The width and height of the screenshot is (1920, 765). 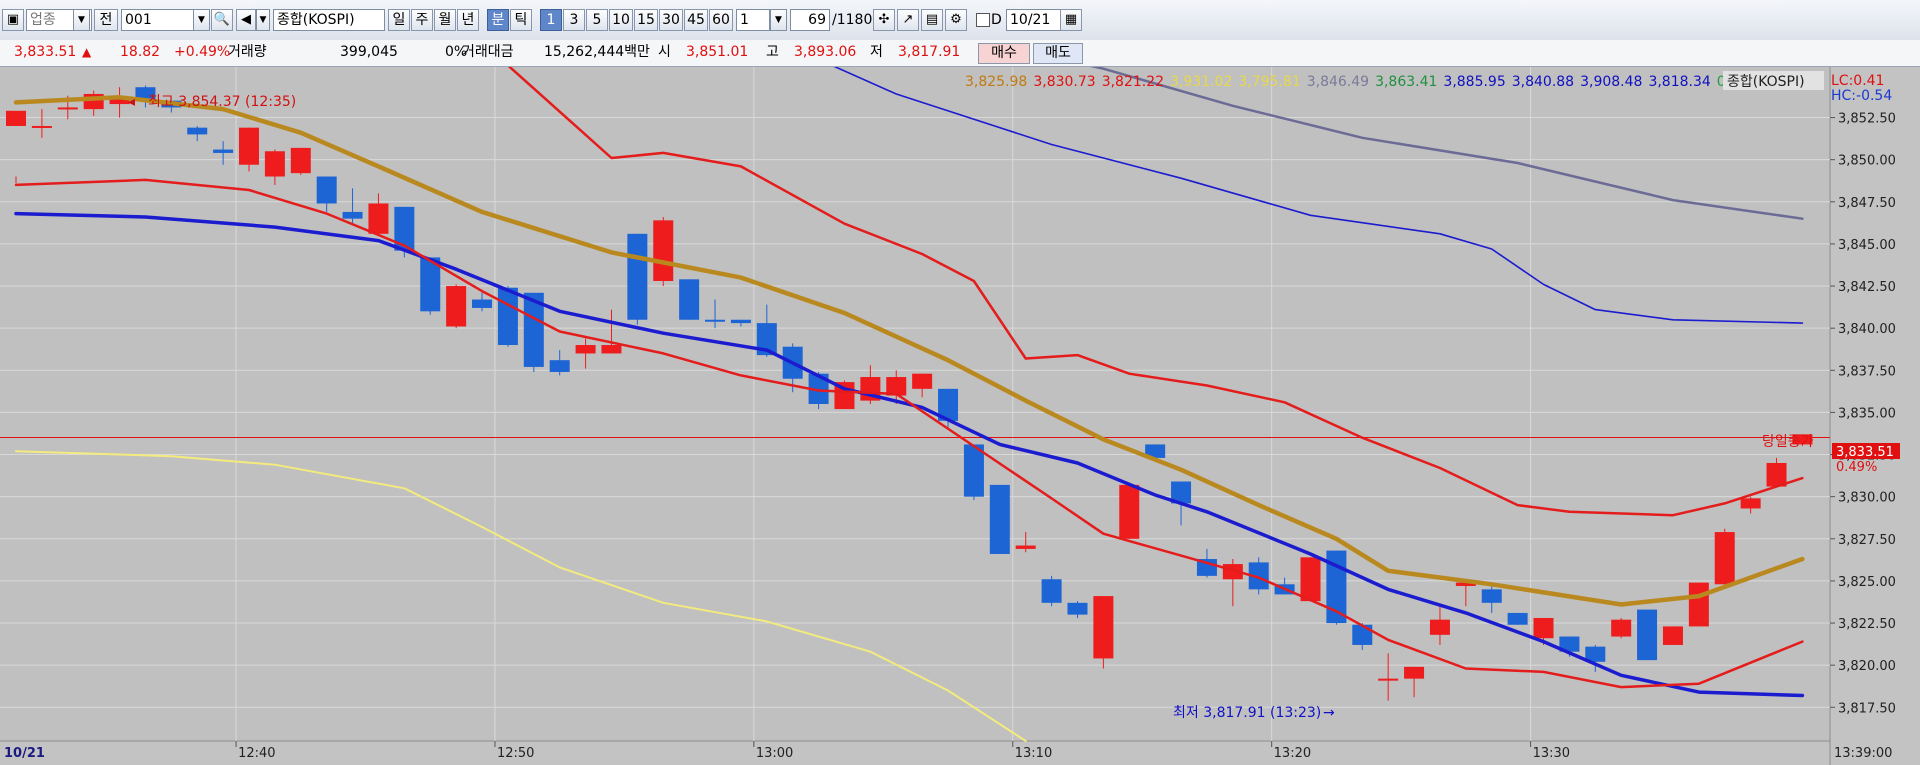 I want to click on y-tick-label: 3,820.00, so click(x=1867, y=666).